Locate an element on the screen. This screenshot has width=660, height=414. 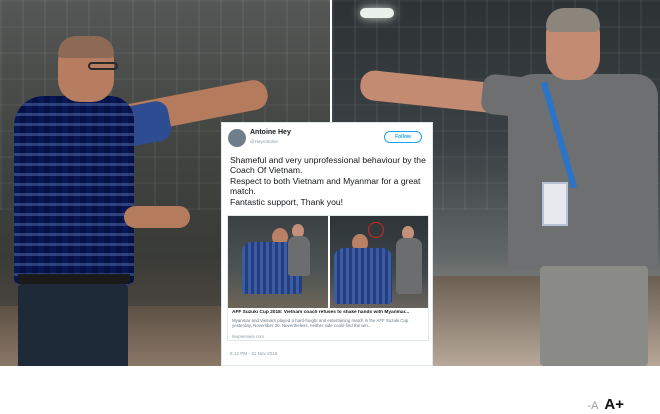
tweet-author-name: Antoine Hey is located at coordinates (270, 132).